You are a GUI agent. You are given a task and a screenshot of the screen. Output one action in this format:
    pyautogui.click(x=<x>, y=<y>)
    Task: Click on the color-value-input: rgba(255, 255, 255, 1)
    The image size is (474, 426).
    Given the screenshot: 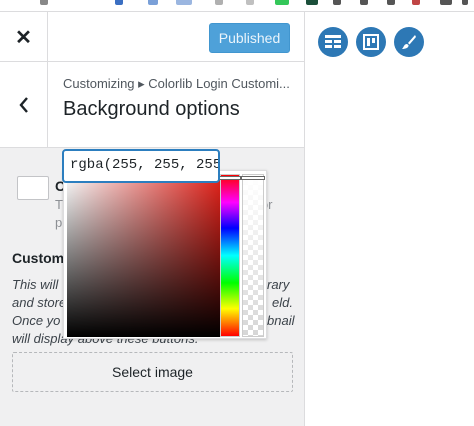 What is the action you would take?
    pyautogui.click(x=141, y=166)
    